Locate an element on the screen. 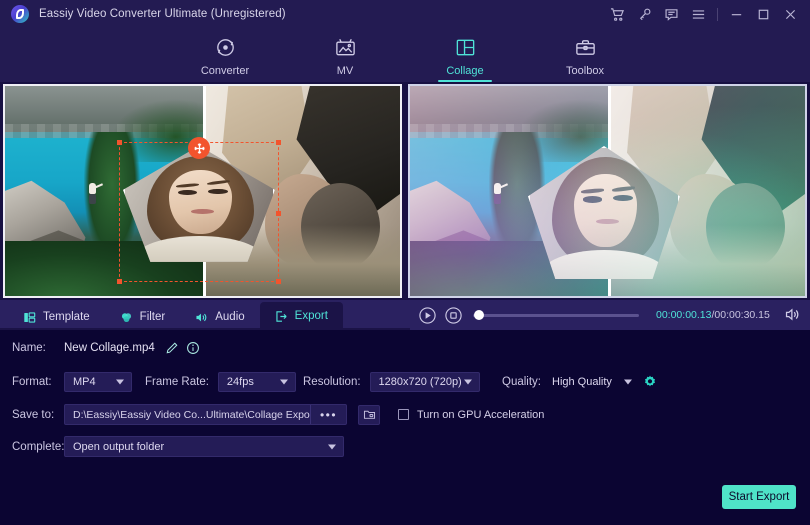 The image size is (810, 525). tab-label-template: Template is located at coordinates (66, 317).